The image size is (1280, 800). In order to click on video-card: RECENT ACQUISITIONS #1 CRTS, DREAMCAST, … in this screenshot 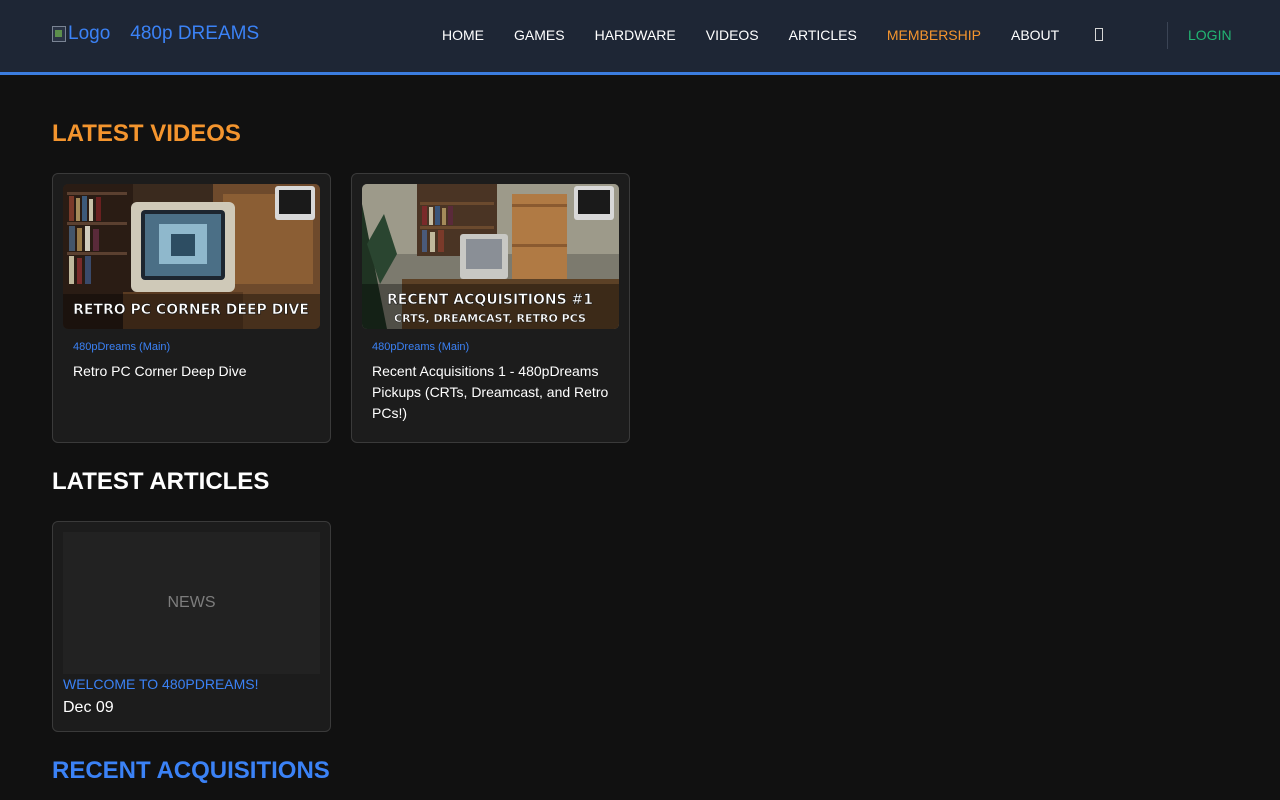, I will do `click(490, 308)`.